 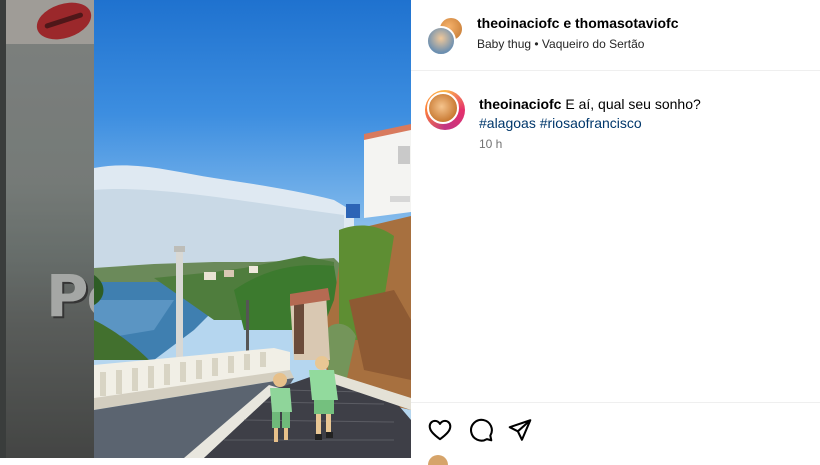 I want to click on avatar, so click(x=441, y=41).